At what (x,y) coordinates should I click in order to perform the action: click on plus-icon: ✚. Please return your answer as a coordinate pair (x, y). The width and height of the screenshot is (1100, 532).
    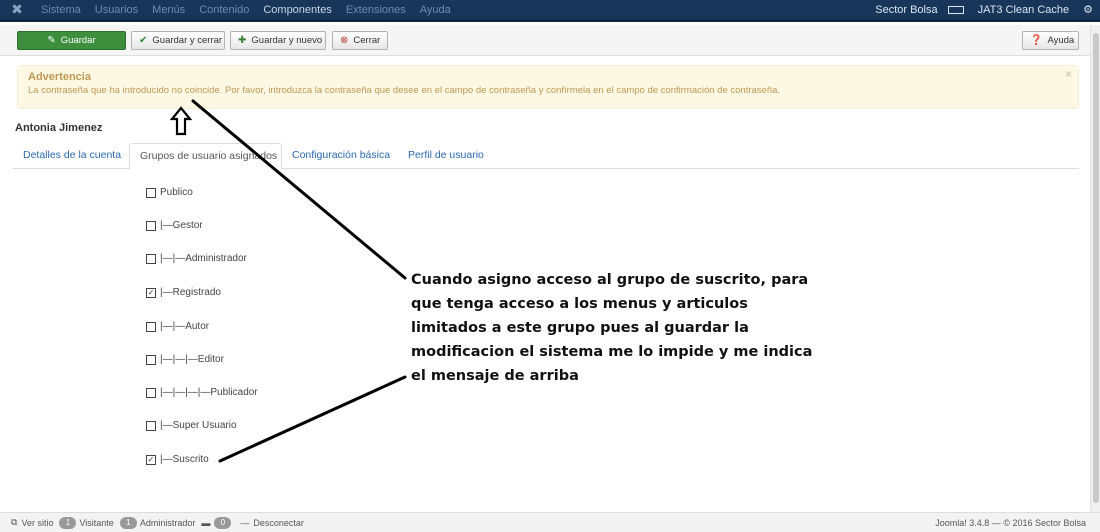
    Looking at the image, I should click on (242, 40).